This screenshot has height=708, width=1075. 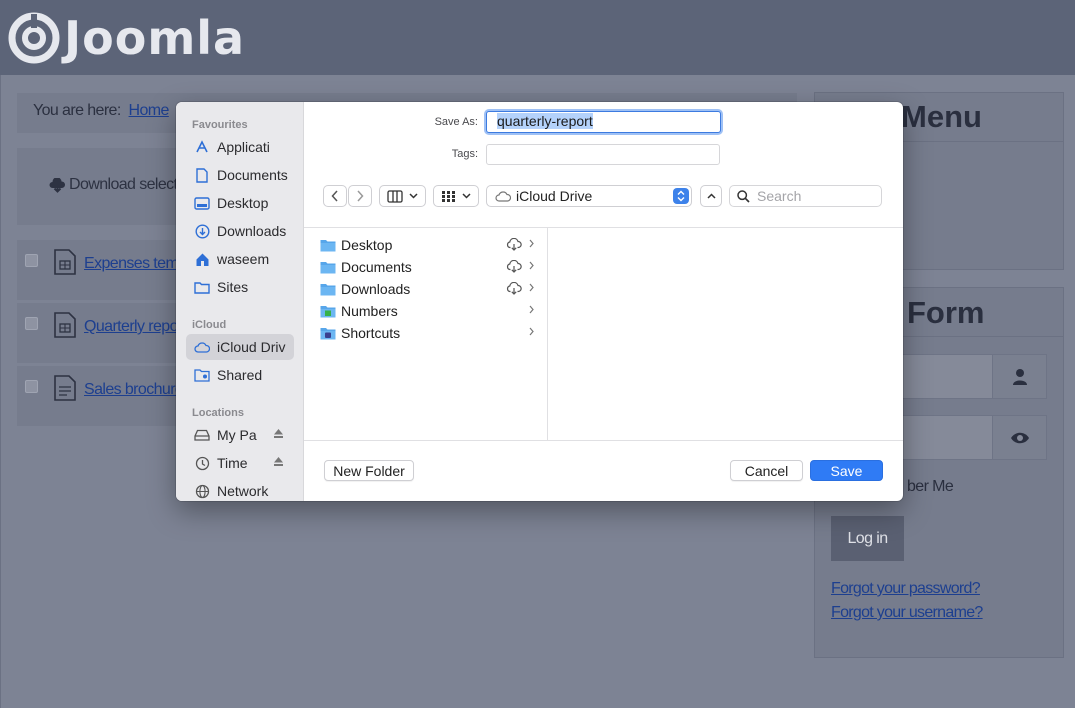 I want to click on search-placeholder: Search, so click(x=779, y=196).